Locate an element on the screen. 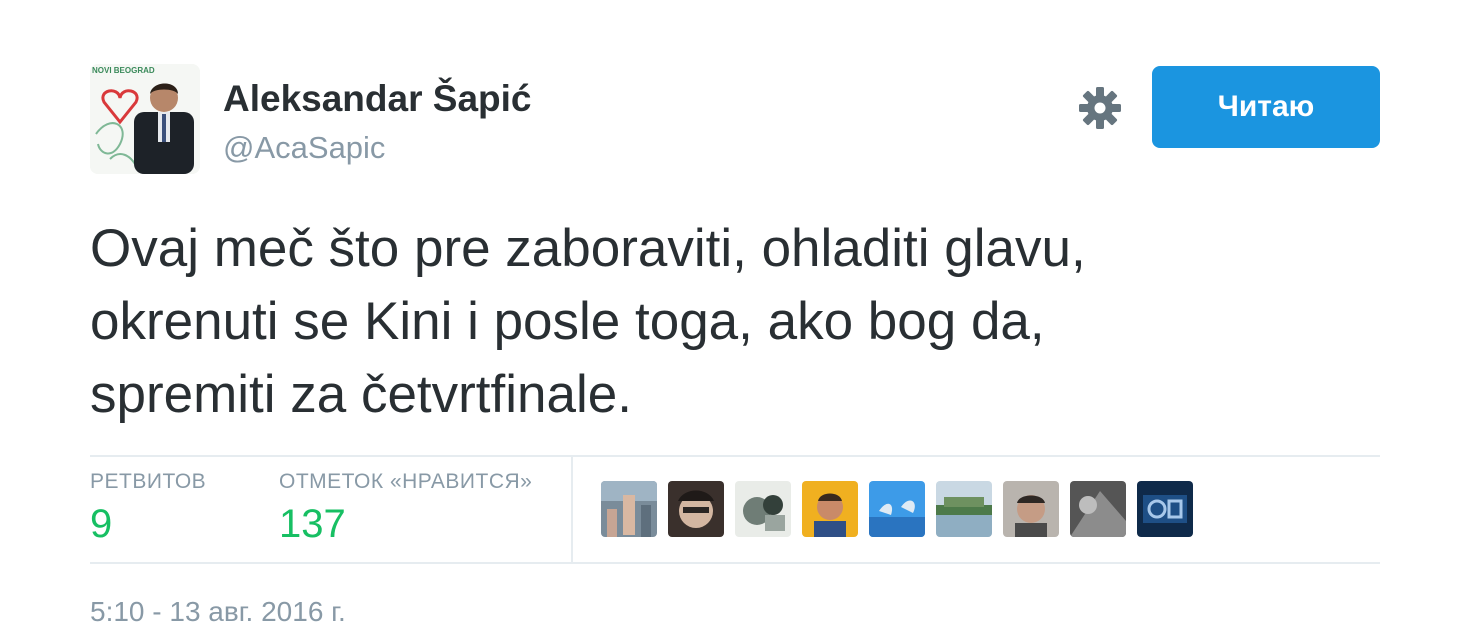 The height and width of the screenshot is (636, 1460). likes-label: ОТМЕТОК «НРАВИТСЯ» is located at coordinates (406, 481).